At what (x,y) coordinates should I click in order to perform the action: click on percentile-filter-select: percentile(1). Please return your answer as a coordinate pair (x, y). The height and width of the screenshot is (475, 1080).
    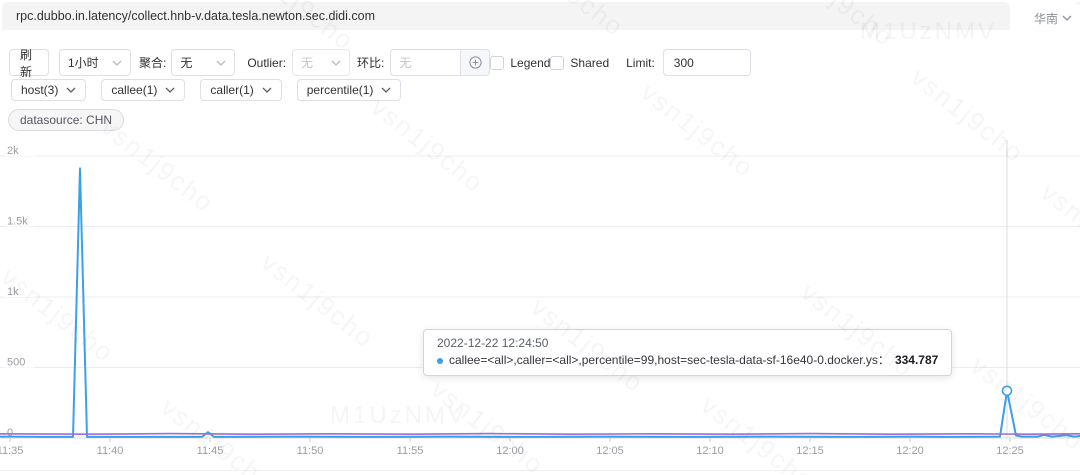
    Looking at the image, I should click on (349, 90).